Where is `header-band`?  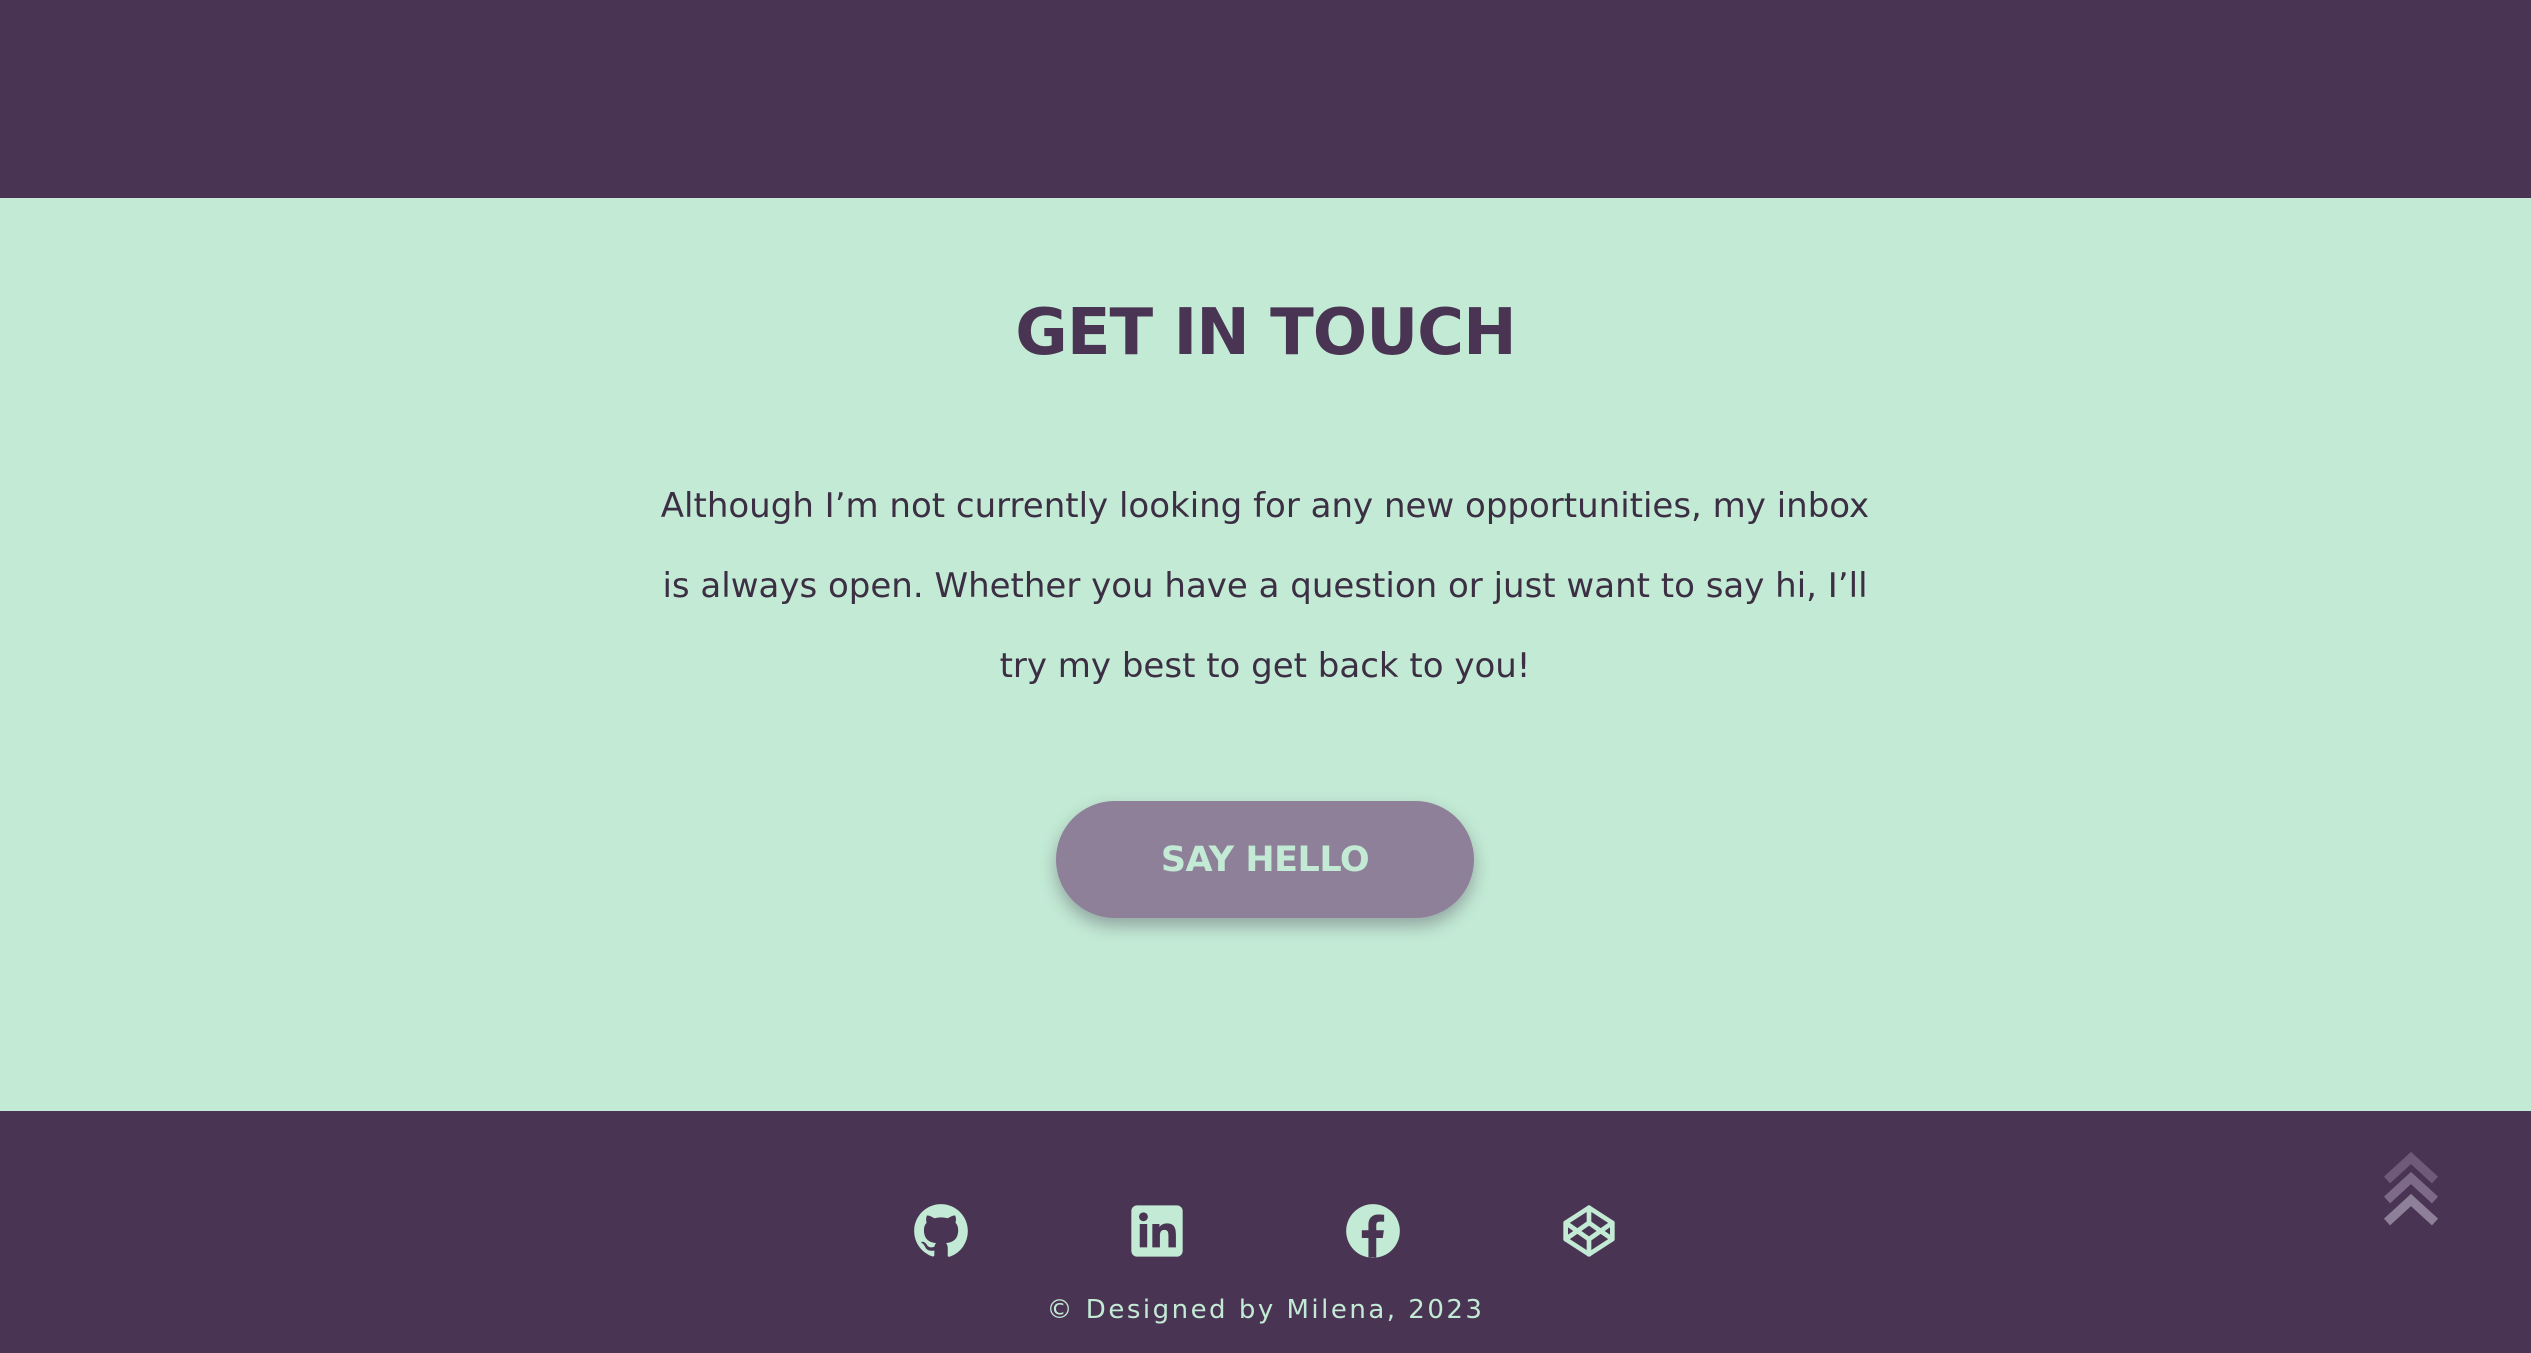 header-band is located at coordinates (1265, 99).